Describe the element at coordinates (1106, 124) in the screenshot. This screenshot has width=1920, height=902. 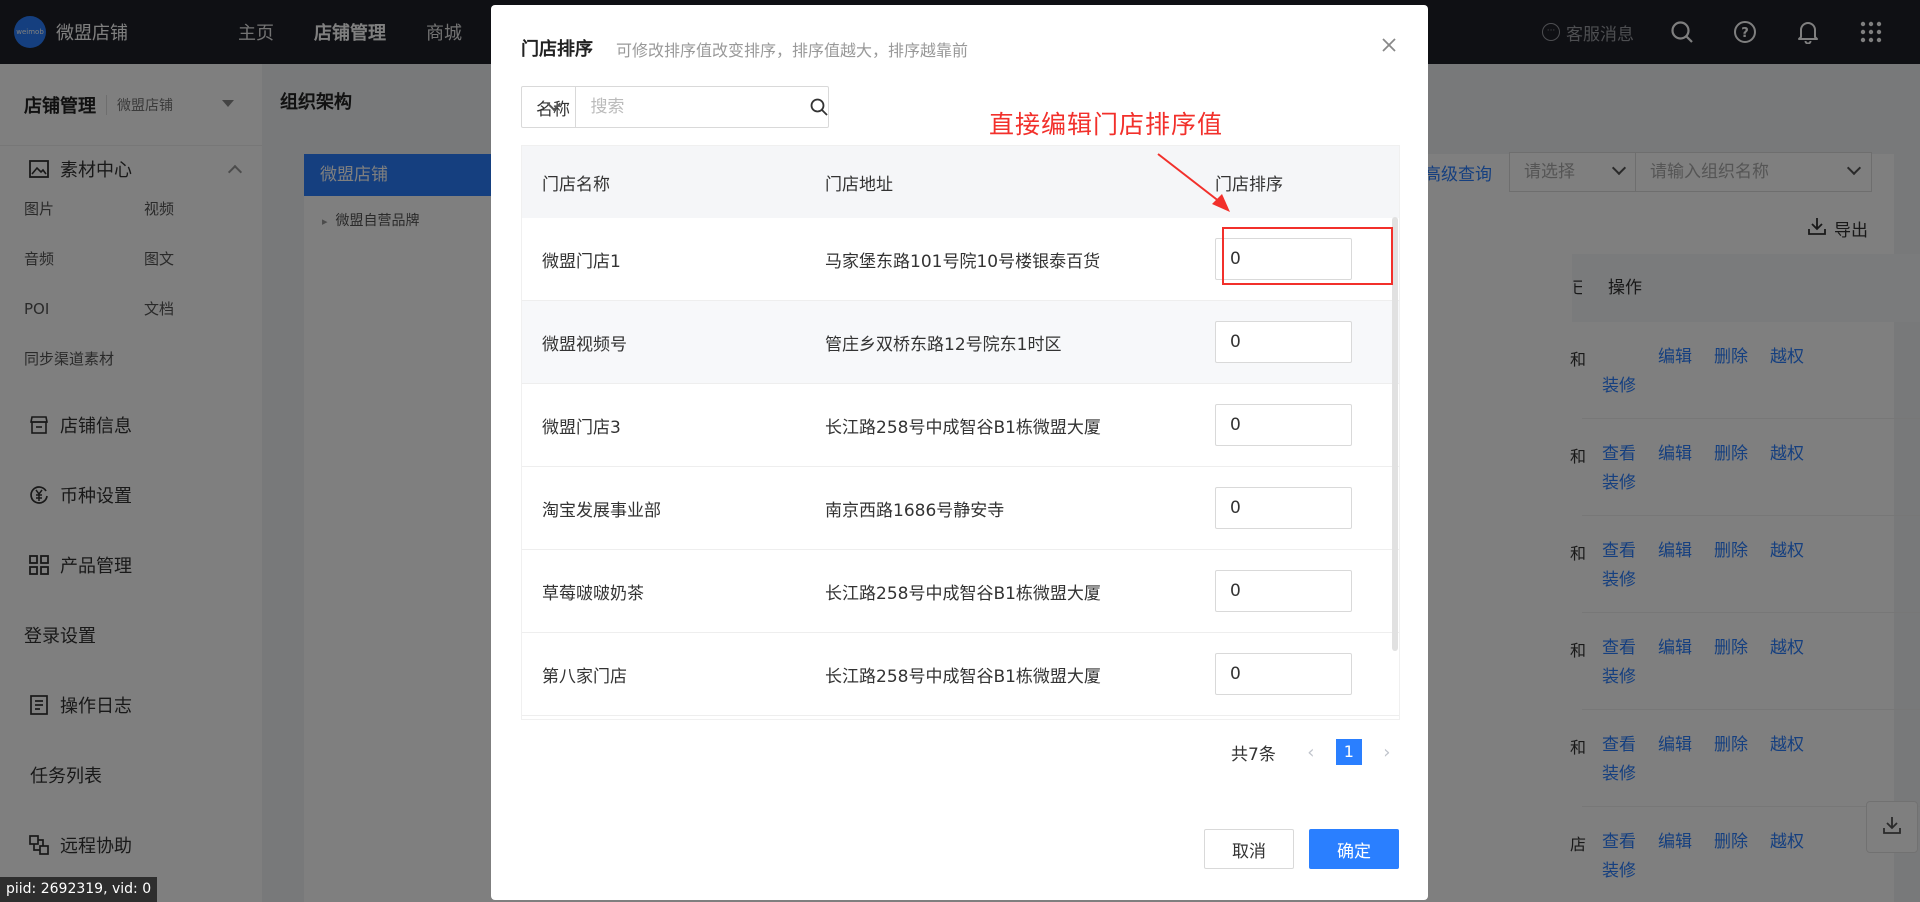
I see `annotation-text: 直接编辑门店排序值` at that location.